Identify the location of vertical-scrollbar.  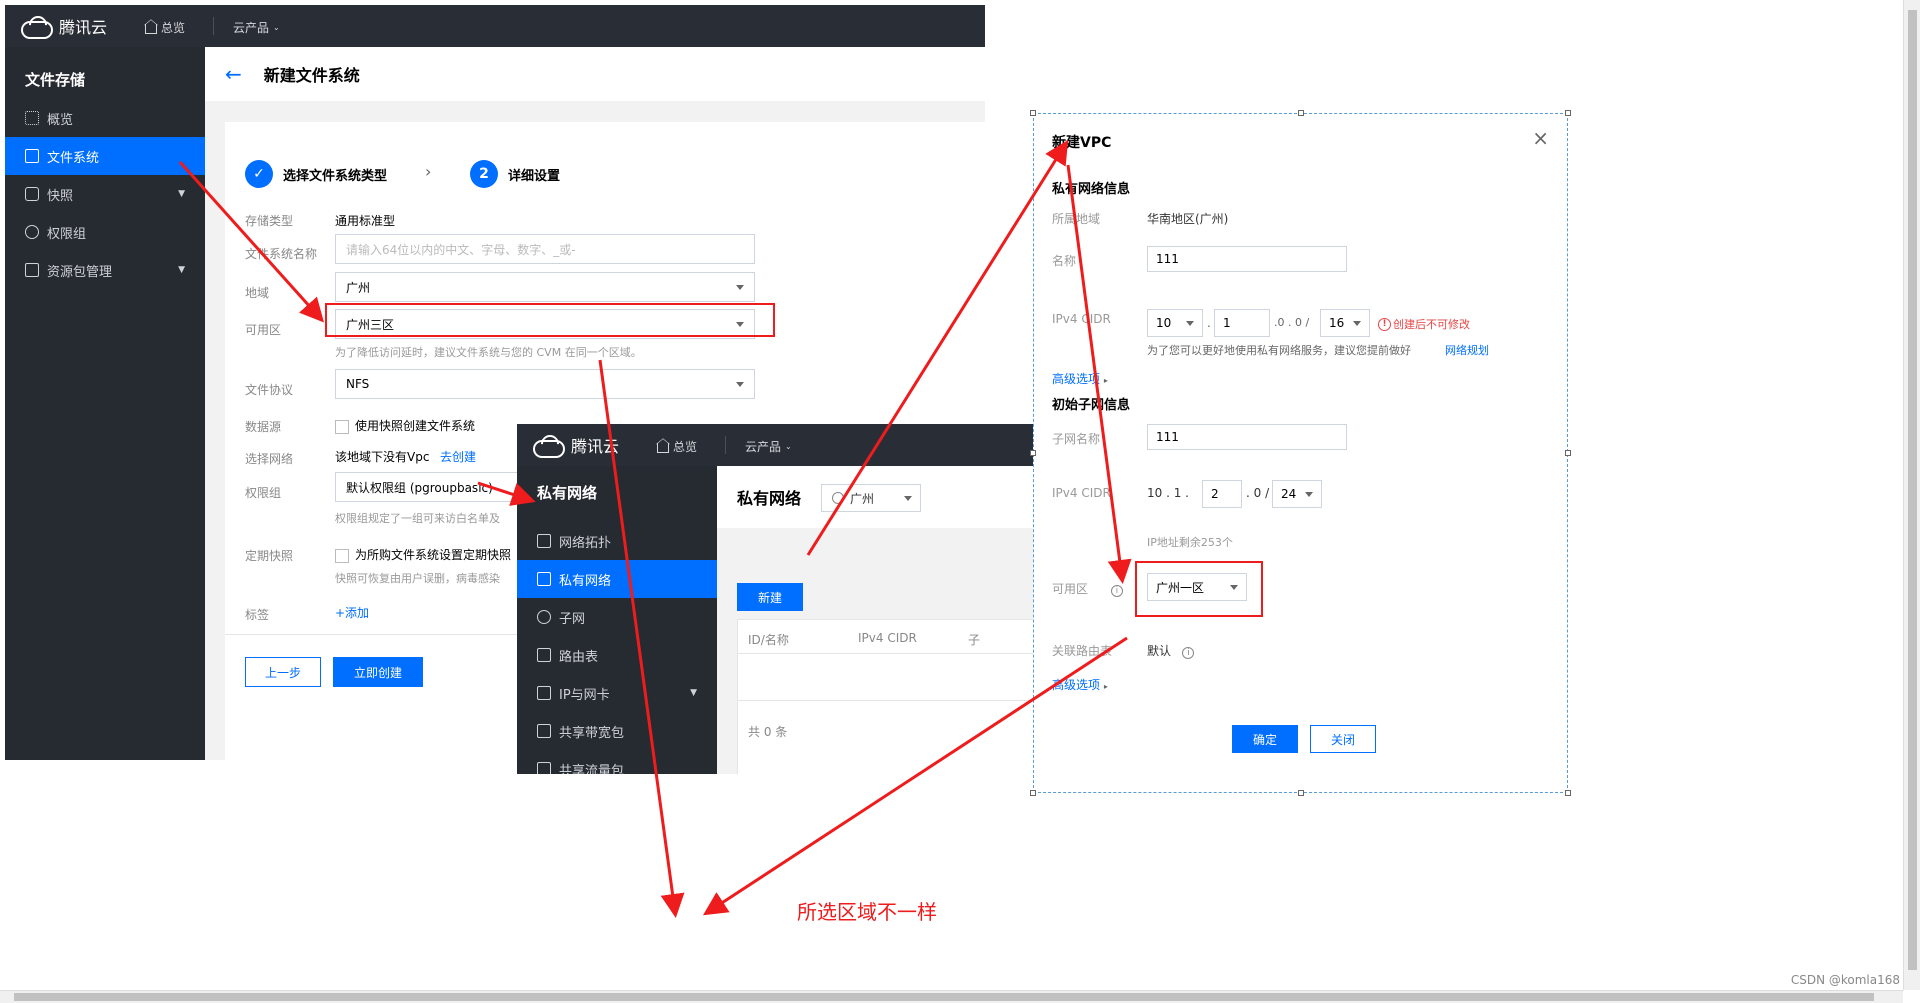
(1911, 495).